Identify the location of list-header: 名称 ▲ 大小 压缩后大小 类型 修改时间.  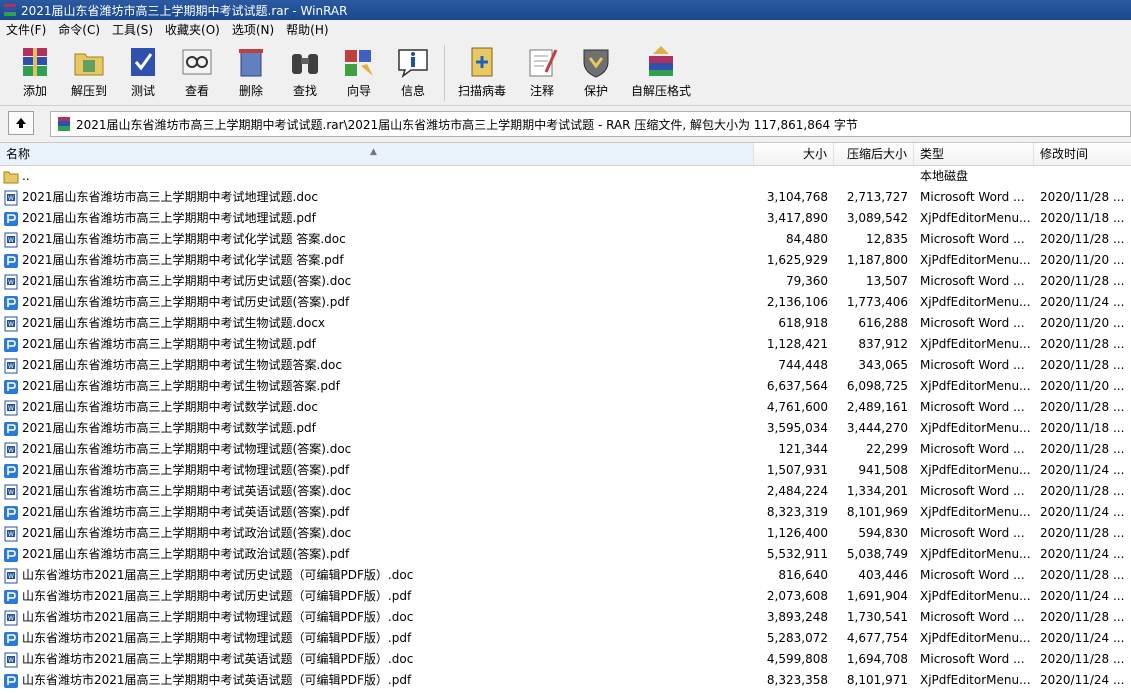
(565, 154).